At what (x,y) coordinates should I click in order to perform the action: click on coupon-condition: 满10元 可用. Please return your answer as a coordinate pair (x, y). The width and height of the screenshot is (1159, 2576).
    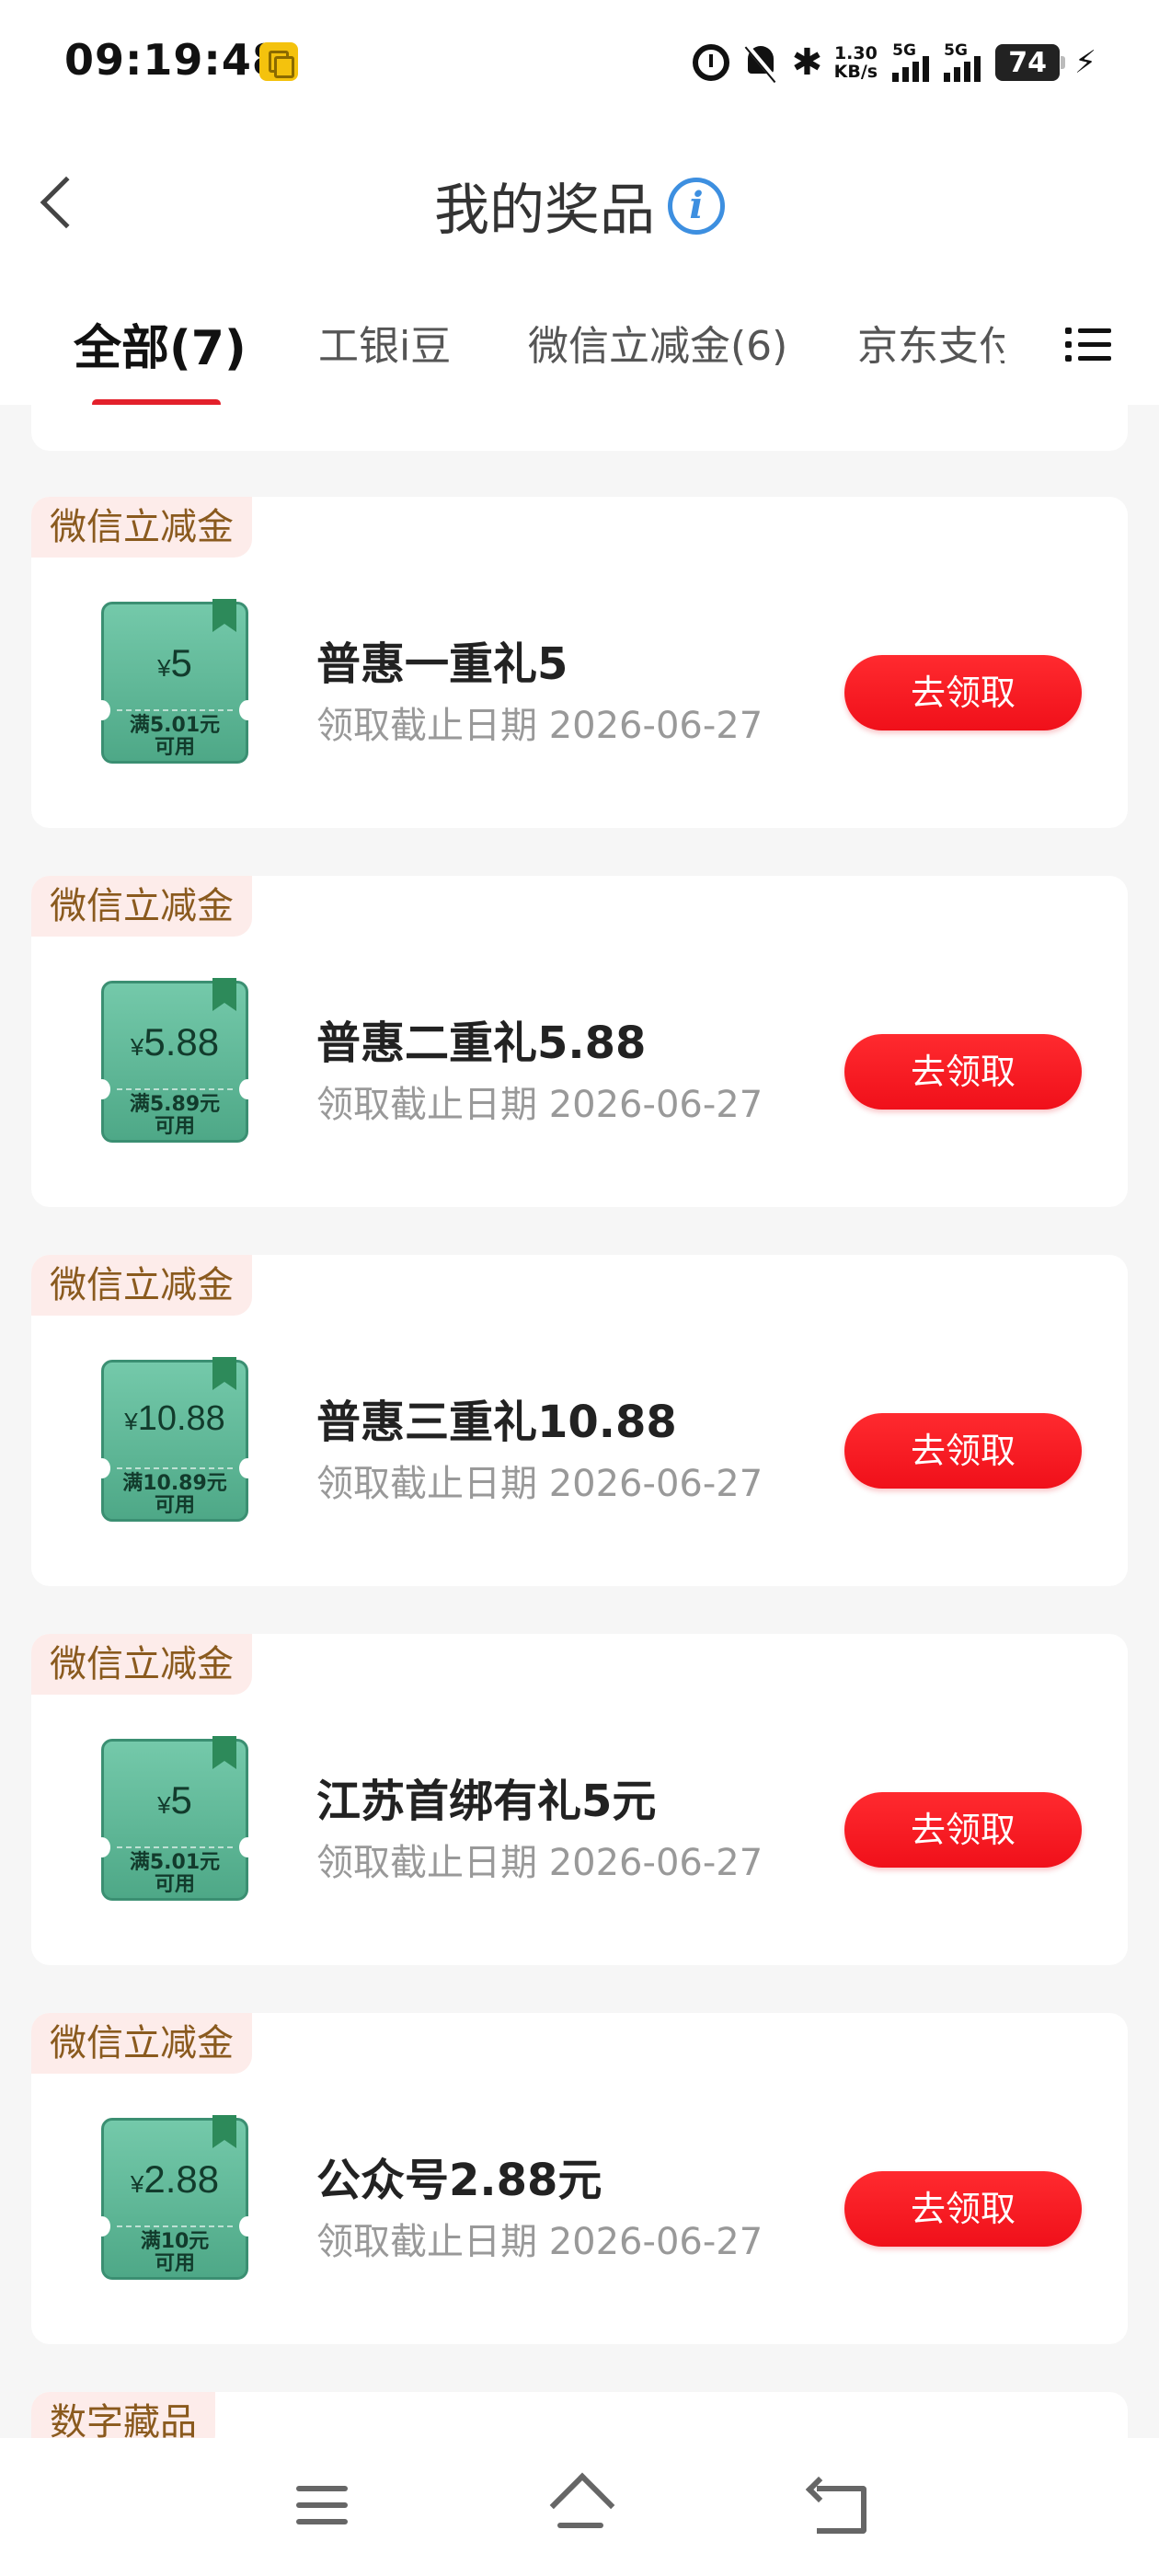
    Looking at the image, I should click on (175, 2253).